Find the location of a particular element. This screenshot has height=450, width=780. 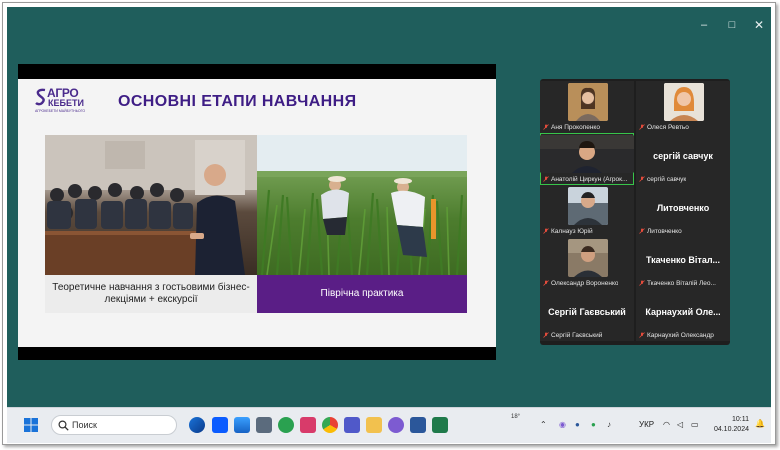

participant-name: Сергій Гаєвський is located at coordinates (577, 335).